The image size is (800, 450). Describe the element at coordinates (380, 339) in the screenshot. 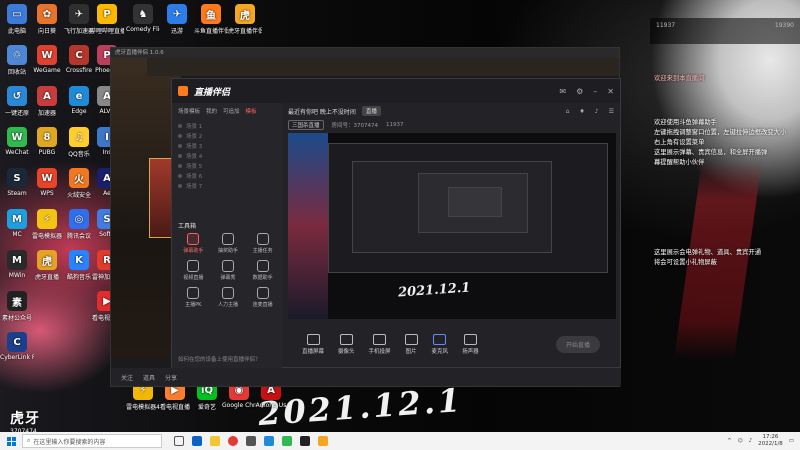

I see `source-icon` at that location.